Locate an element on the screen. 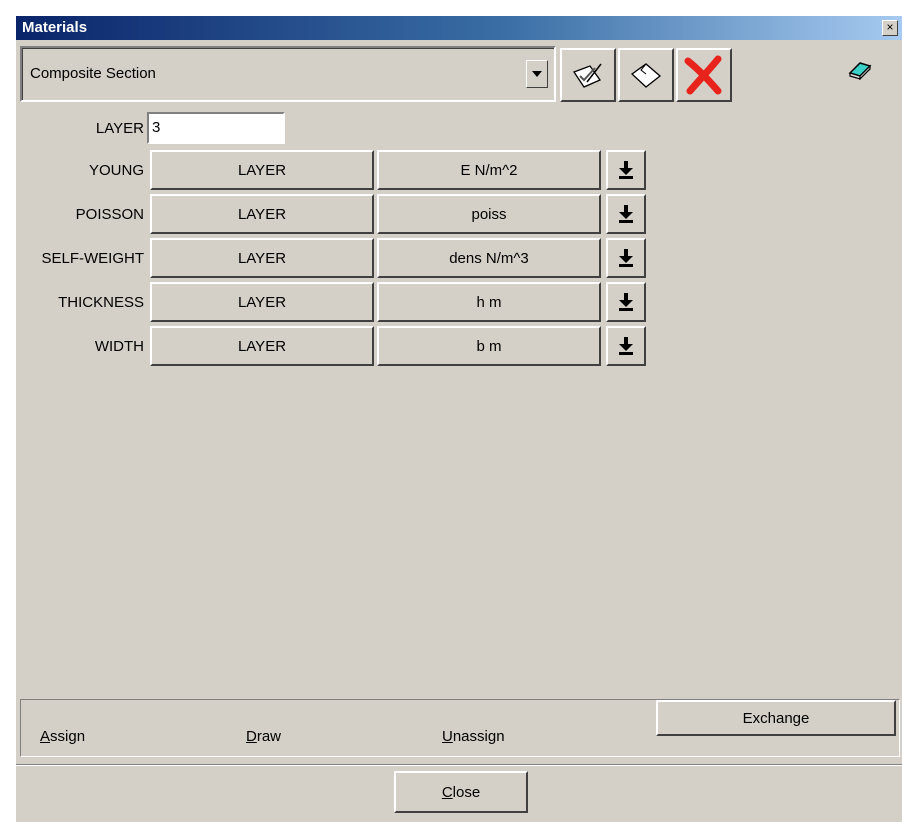 The image size is (902, 822). assign-label: ssign is located at coordinates (68, 736).